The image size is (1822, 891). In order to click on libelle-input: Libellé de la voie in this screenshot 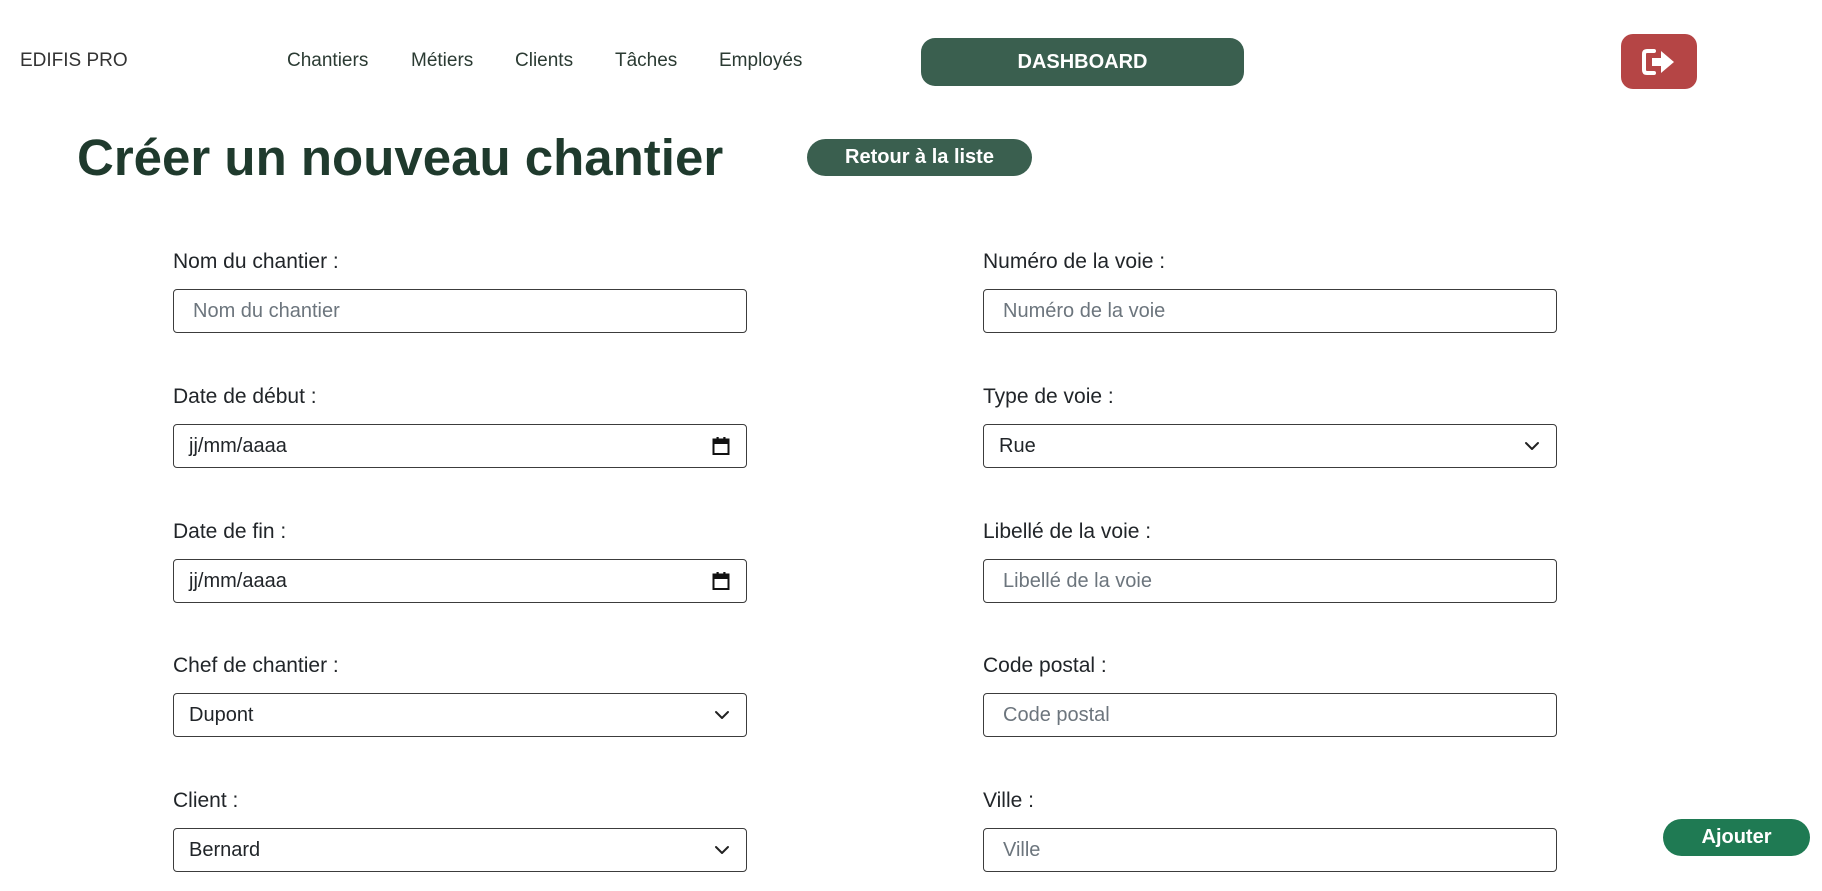, I will do `click(1270, 581)`.